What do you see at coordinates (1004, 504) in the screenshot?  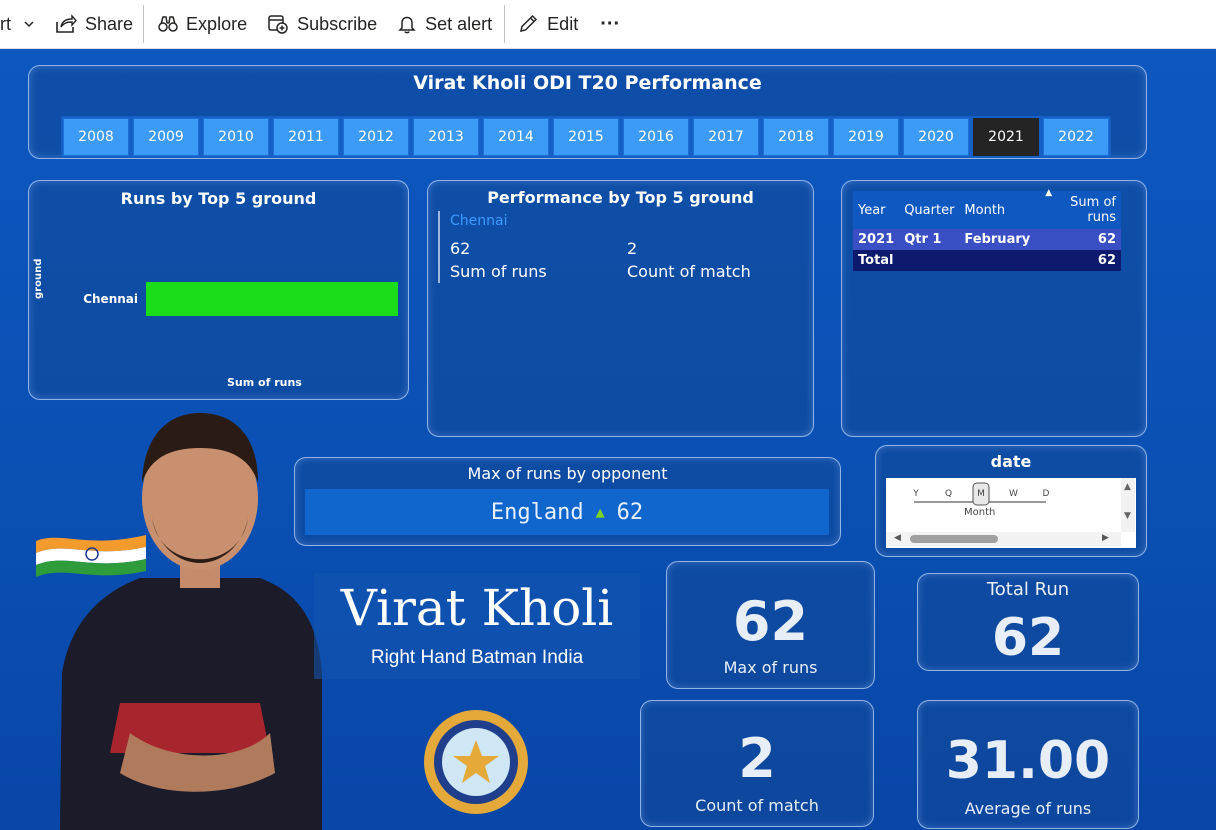 I see `date-level-picker: YQMWD` at bounding box center [1004, 504].